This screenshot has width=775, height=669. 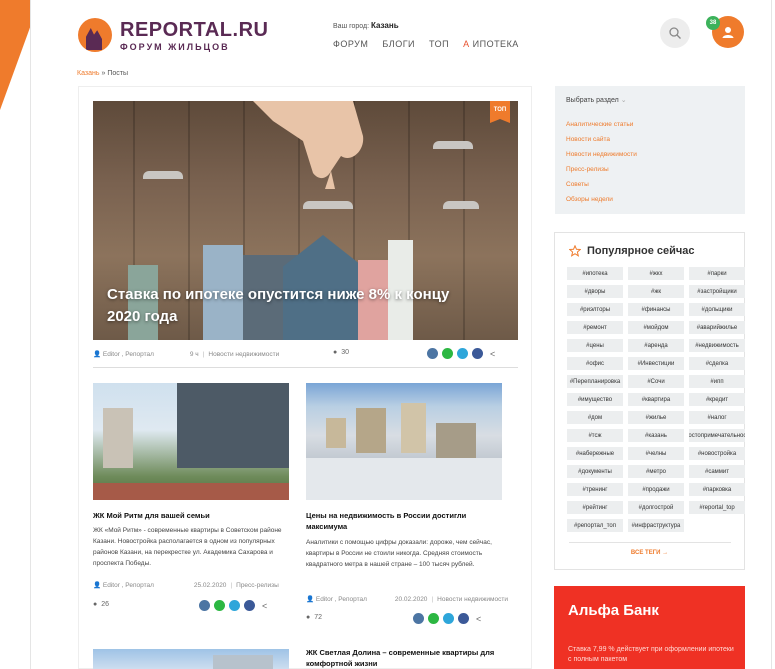 What do you see at coordinates (717, 273) in the screenshot?
I see `tag-chip: #парки` at bounding box center [717, 273].